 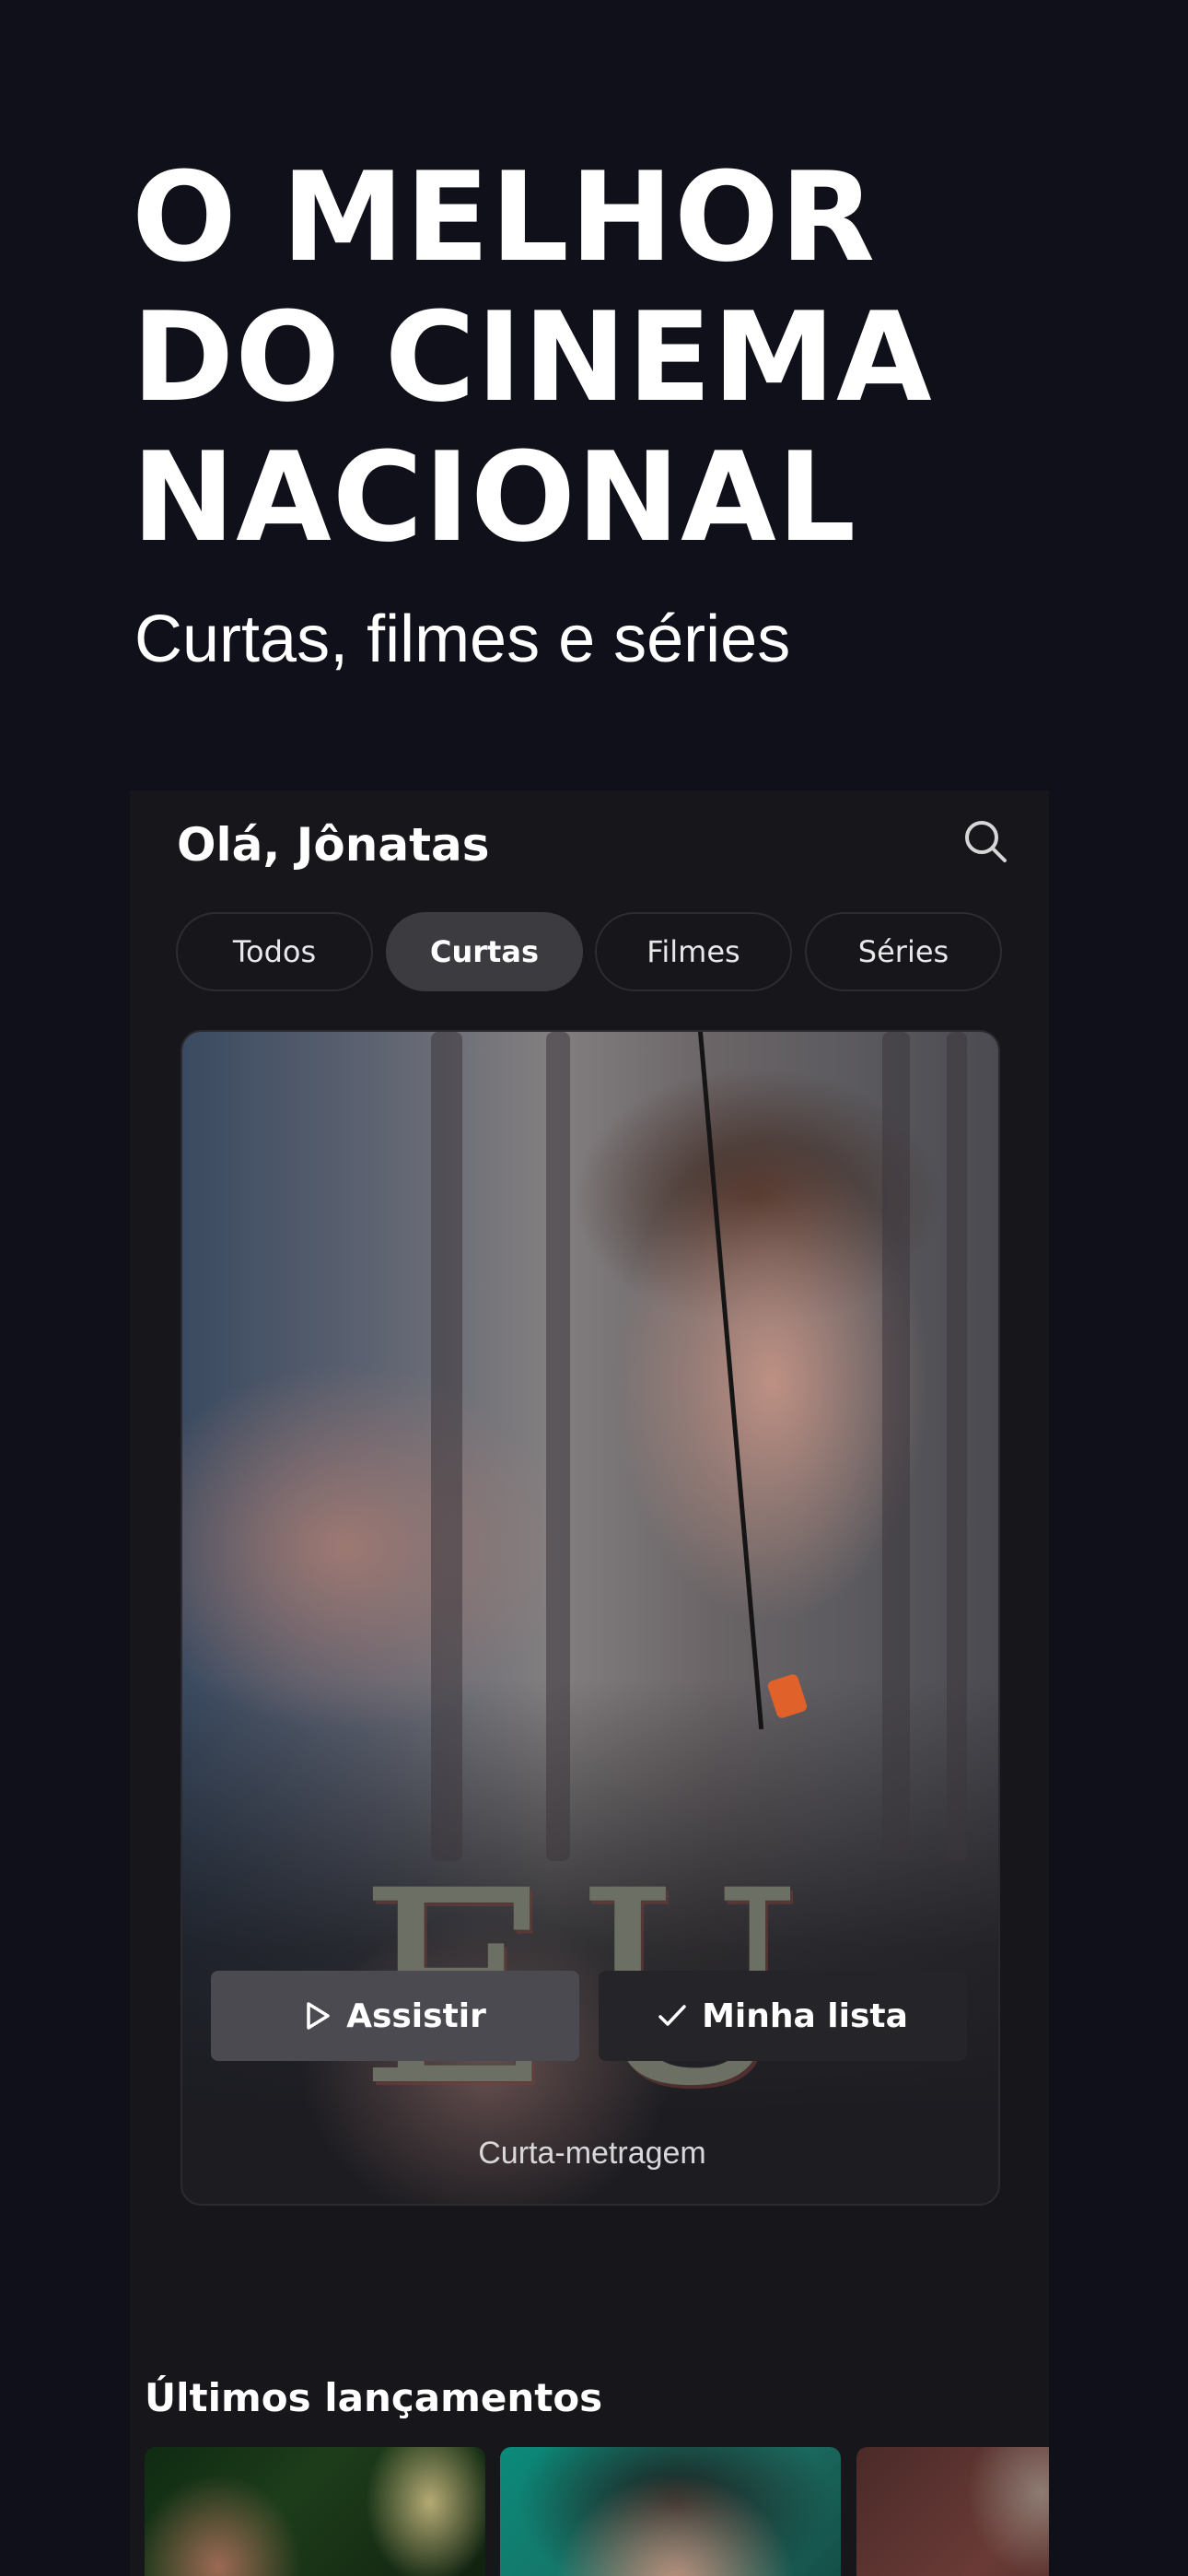 What do you see at coordinates (805, 2015) in the screenshot?
I see `my-list-button-label: Minha lista` at bounding box center [805, 2015].